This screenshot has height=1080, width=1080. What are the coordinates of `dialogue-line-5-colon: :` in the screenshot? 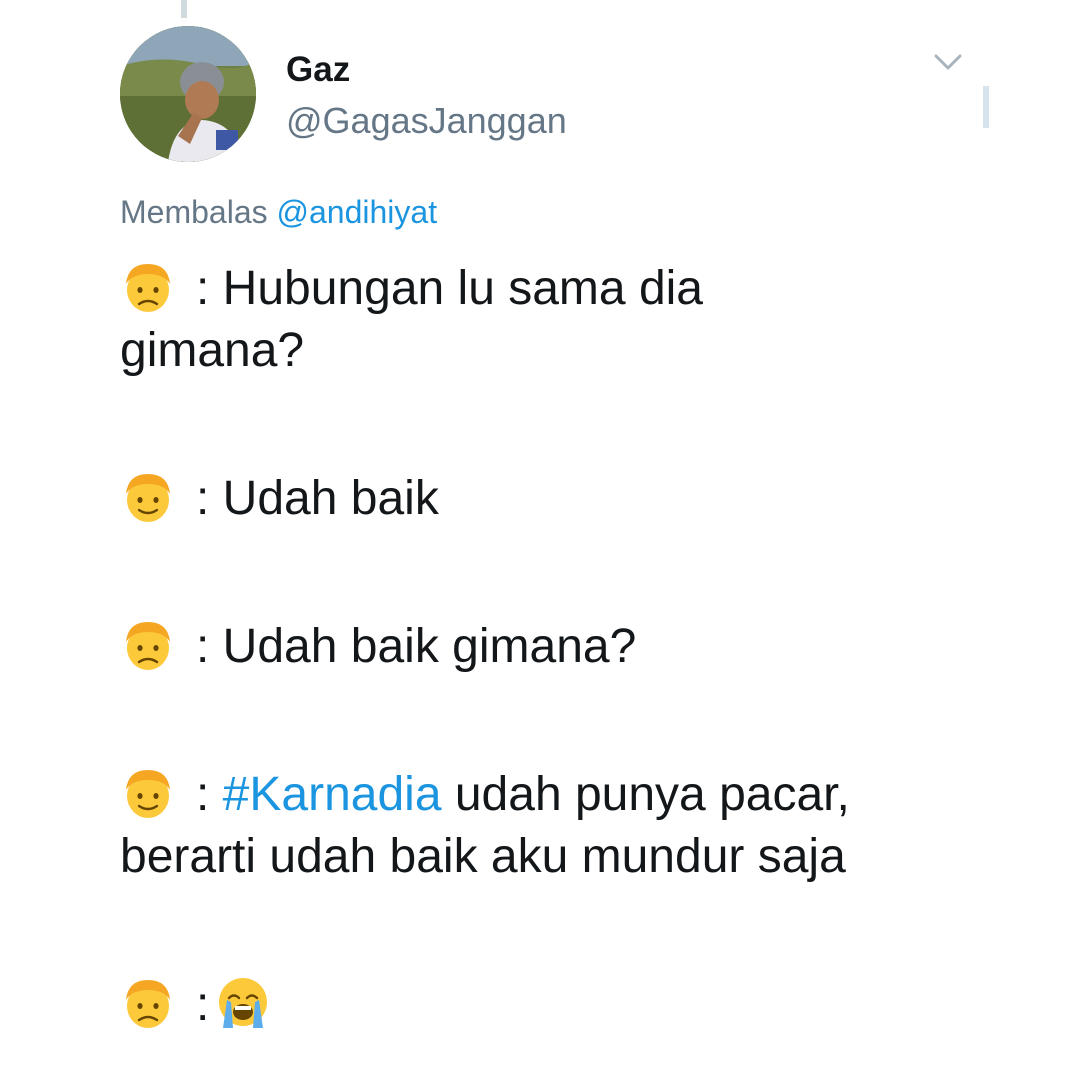 It's located at (203, 1004).